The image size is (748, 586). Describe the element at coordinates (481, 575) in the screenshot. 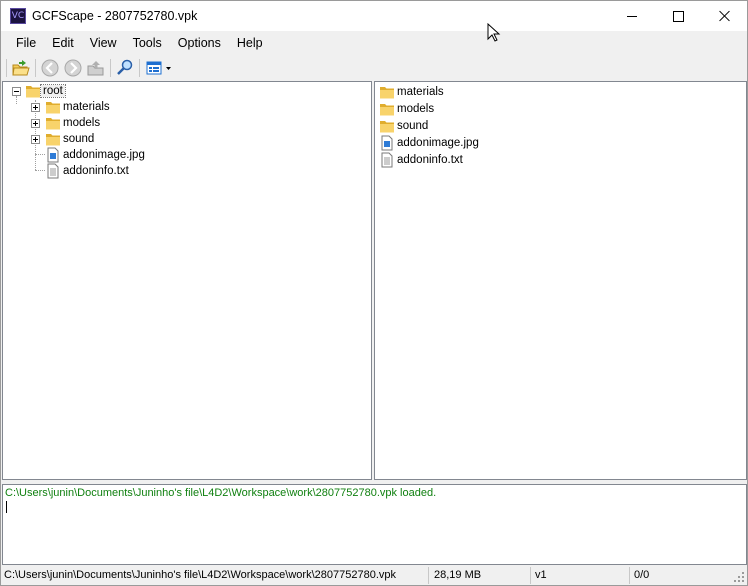

I see `status-size: 28,19 MB` at that location.